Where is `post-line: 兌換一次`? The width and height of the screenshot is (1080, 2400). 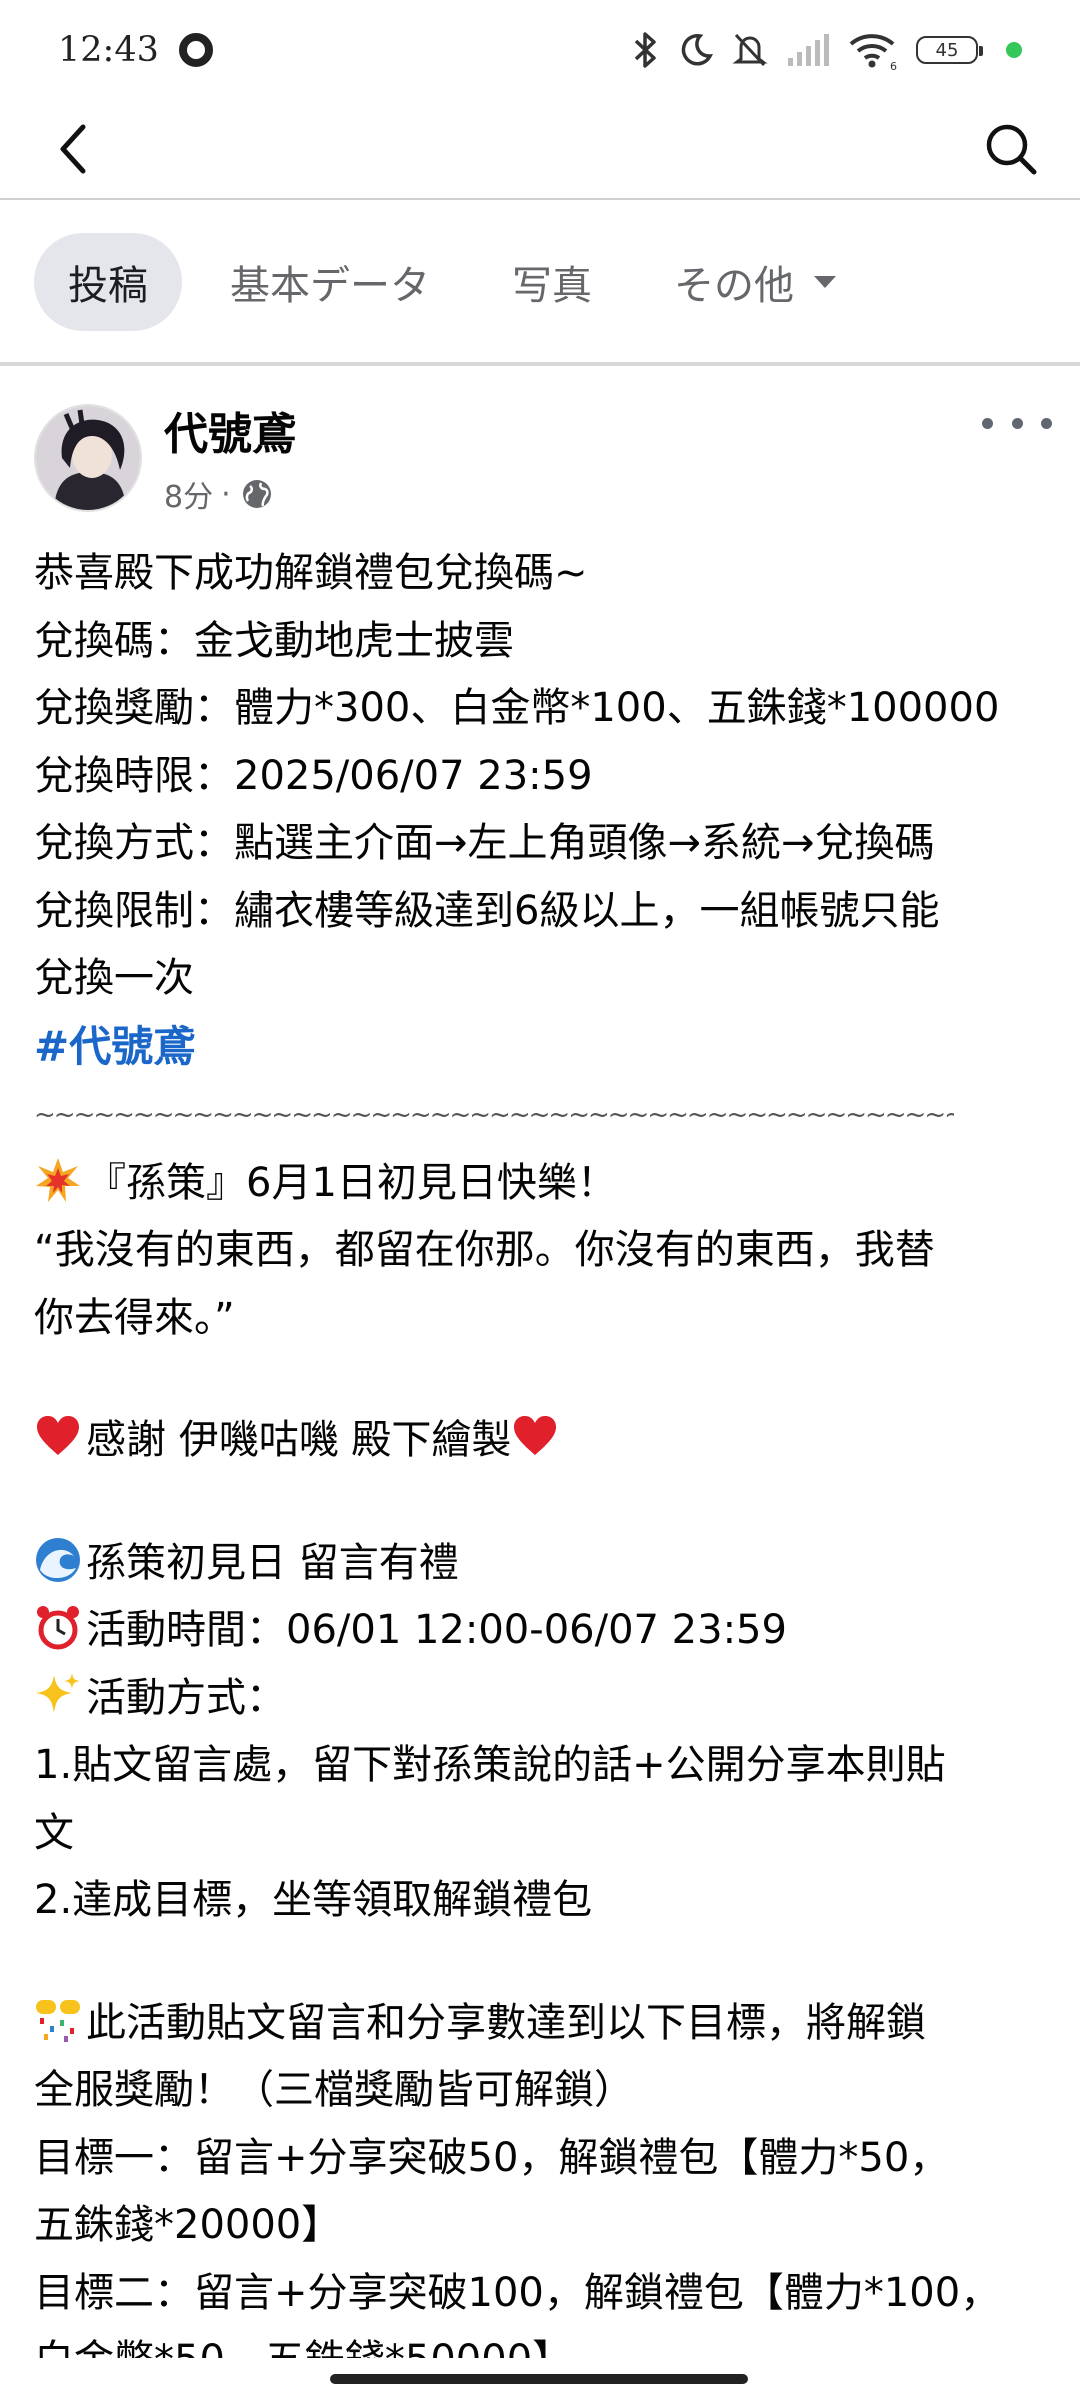
post-line: 兌換一次 is located at coordinates (114, 978).